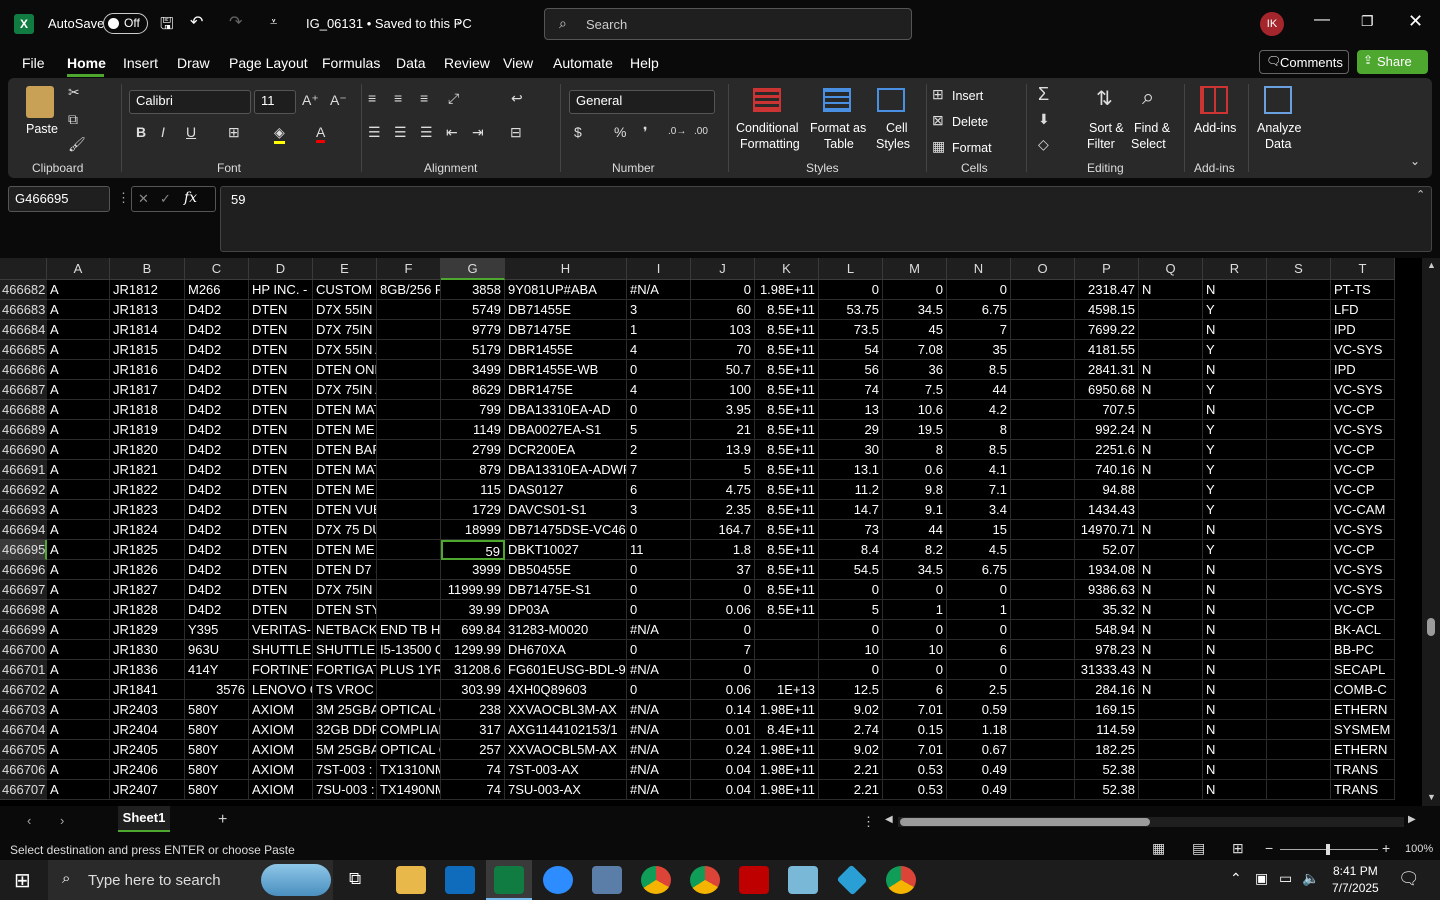  Describe the element at coordinates (409, 730) in the screenshot. I see `cell-f-466704: COMPLIAN` at that location.